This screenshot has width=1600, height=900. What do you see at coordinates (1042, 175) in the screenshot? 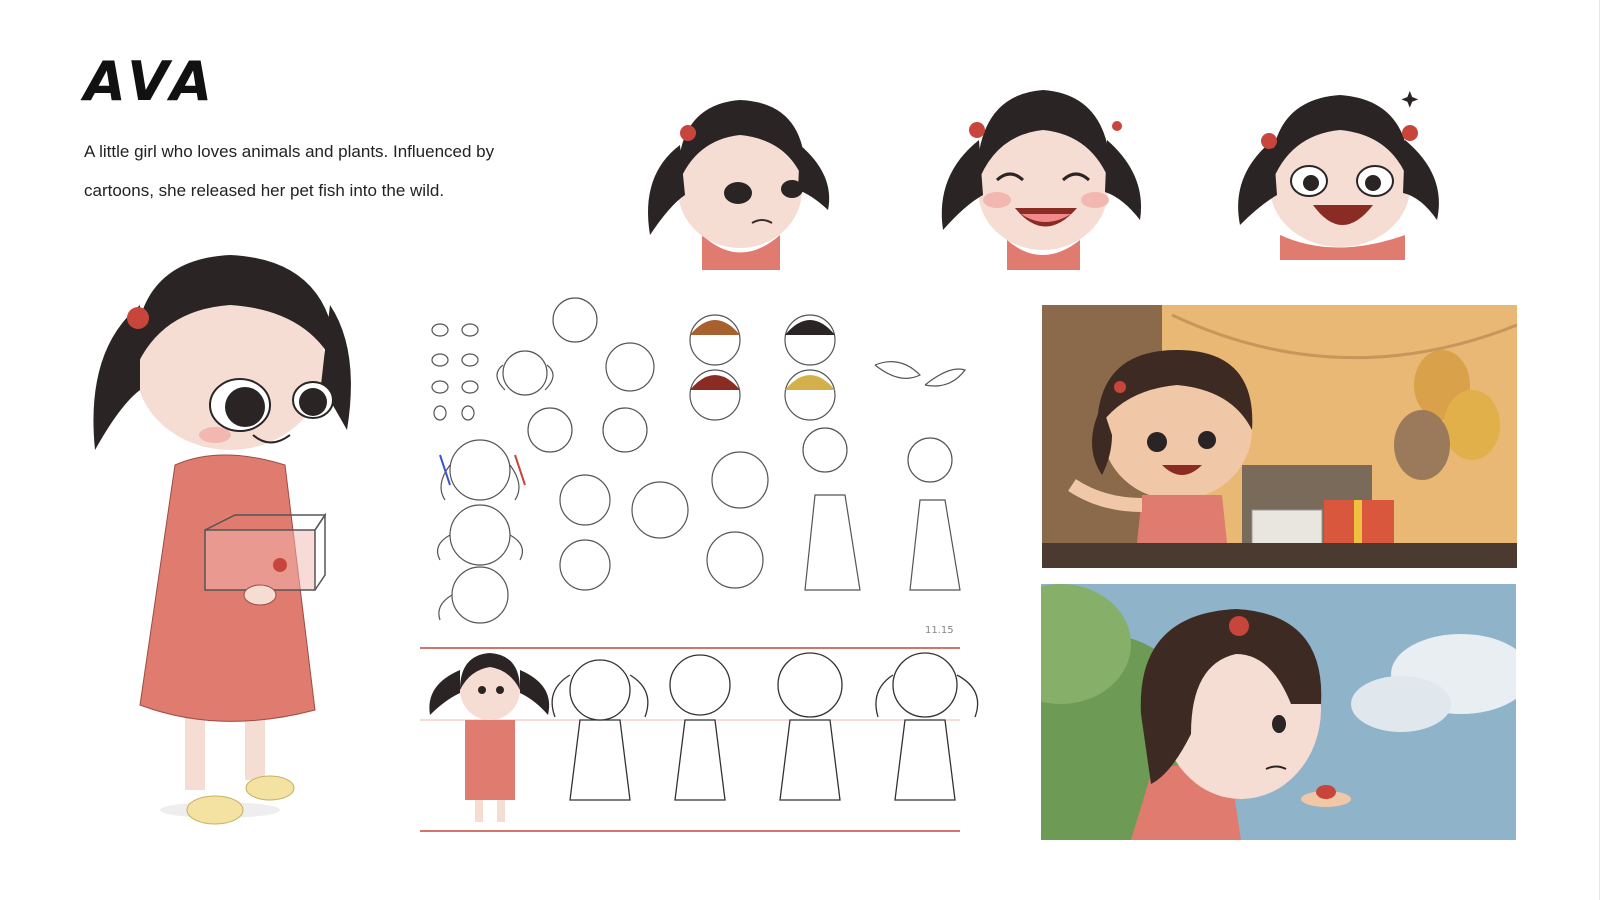
I see `expression-happy` at bounding box center [1042, 175].